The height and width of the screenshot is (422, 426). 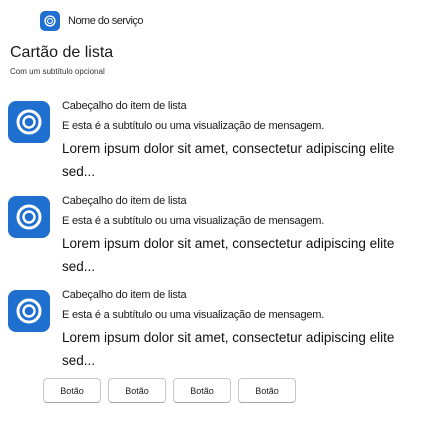 I want to click on card-subtitle: Com um subtítulo opcional, so click(x=57, y=71).